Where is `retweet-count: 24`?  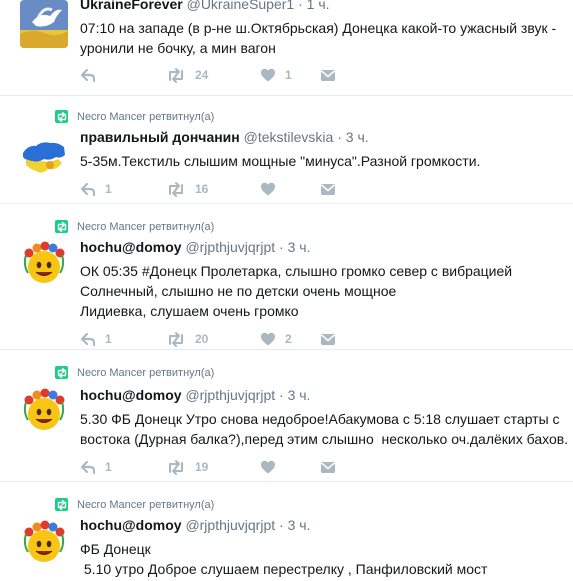 retweet-count: 24 is located at coordinates (202, 75).